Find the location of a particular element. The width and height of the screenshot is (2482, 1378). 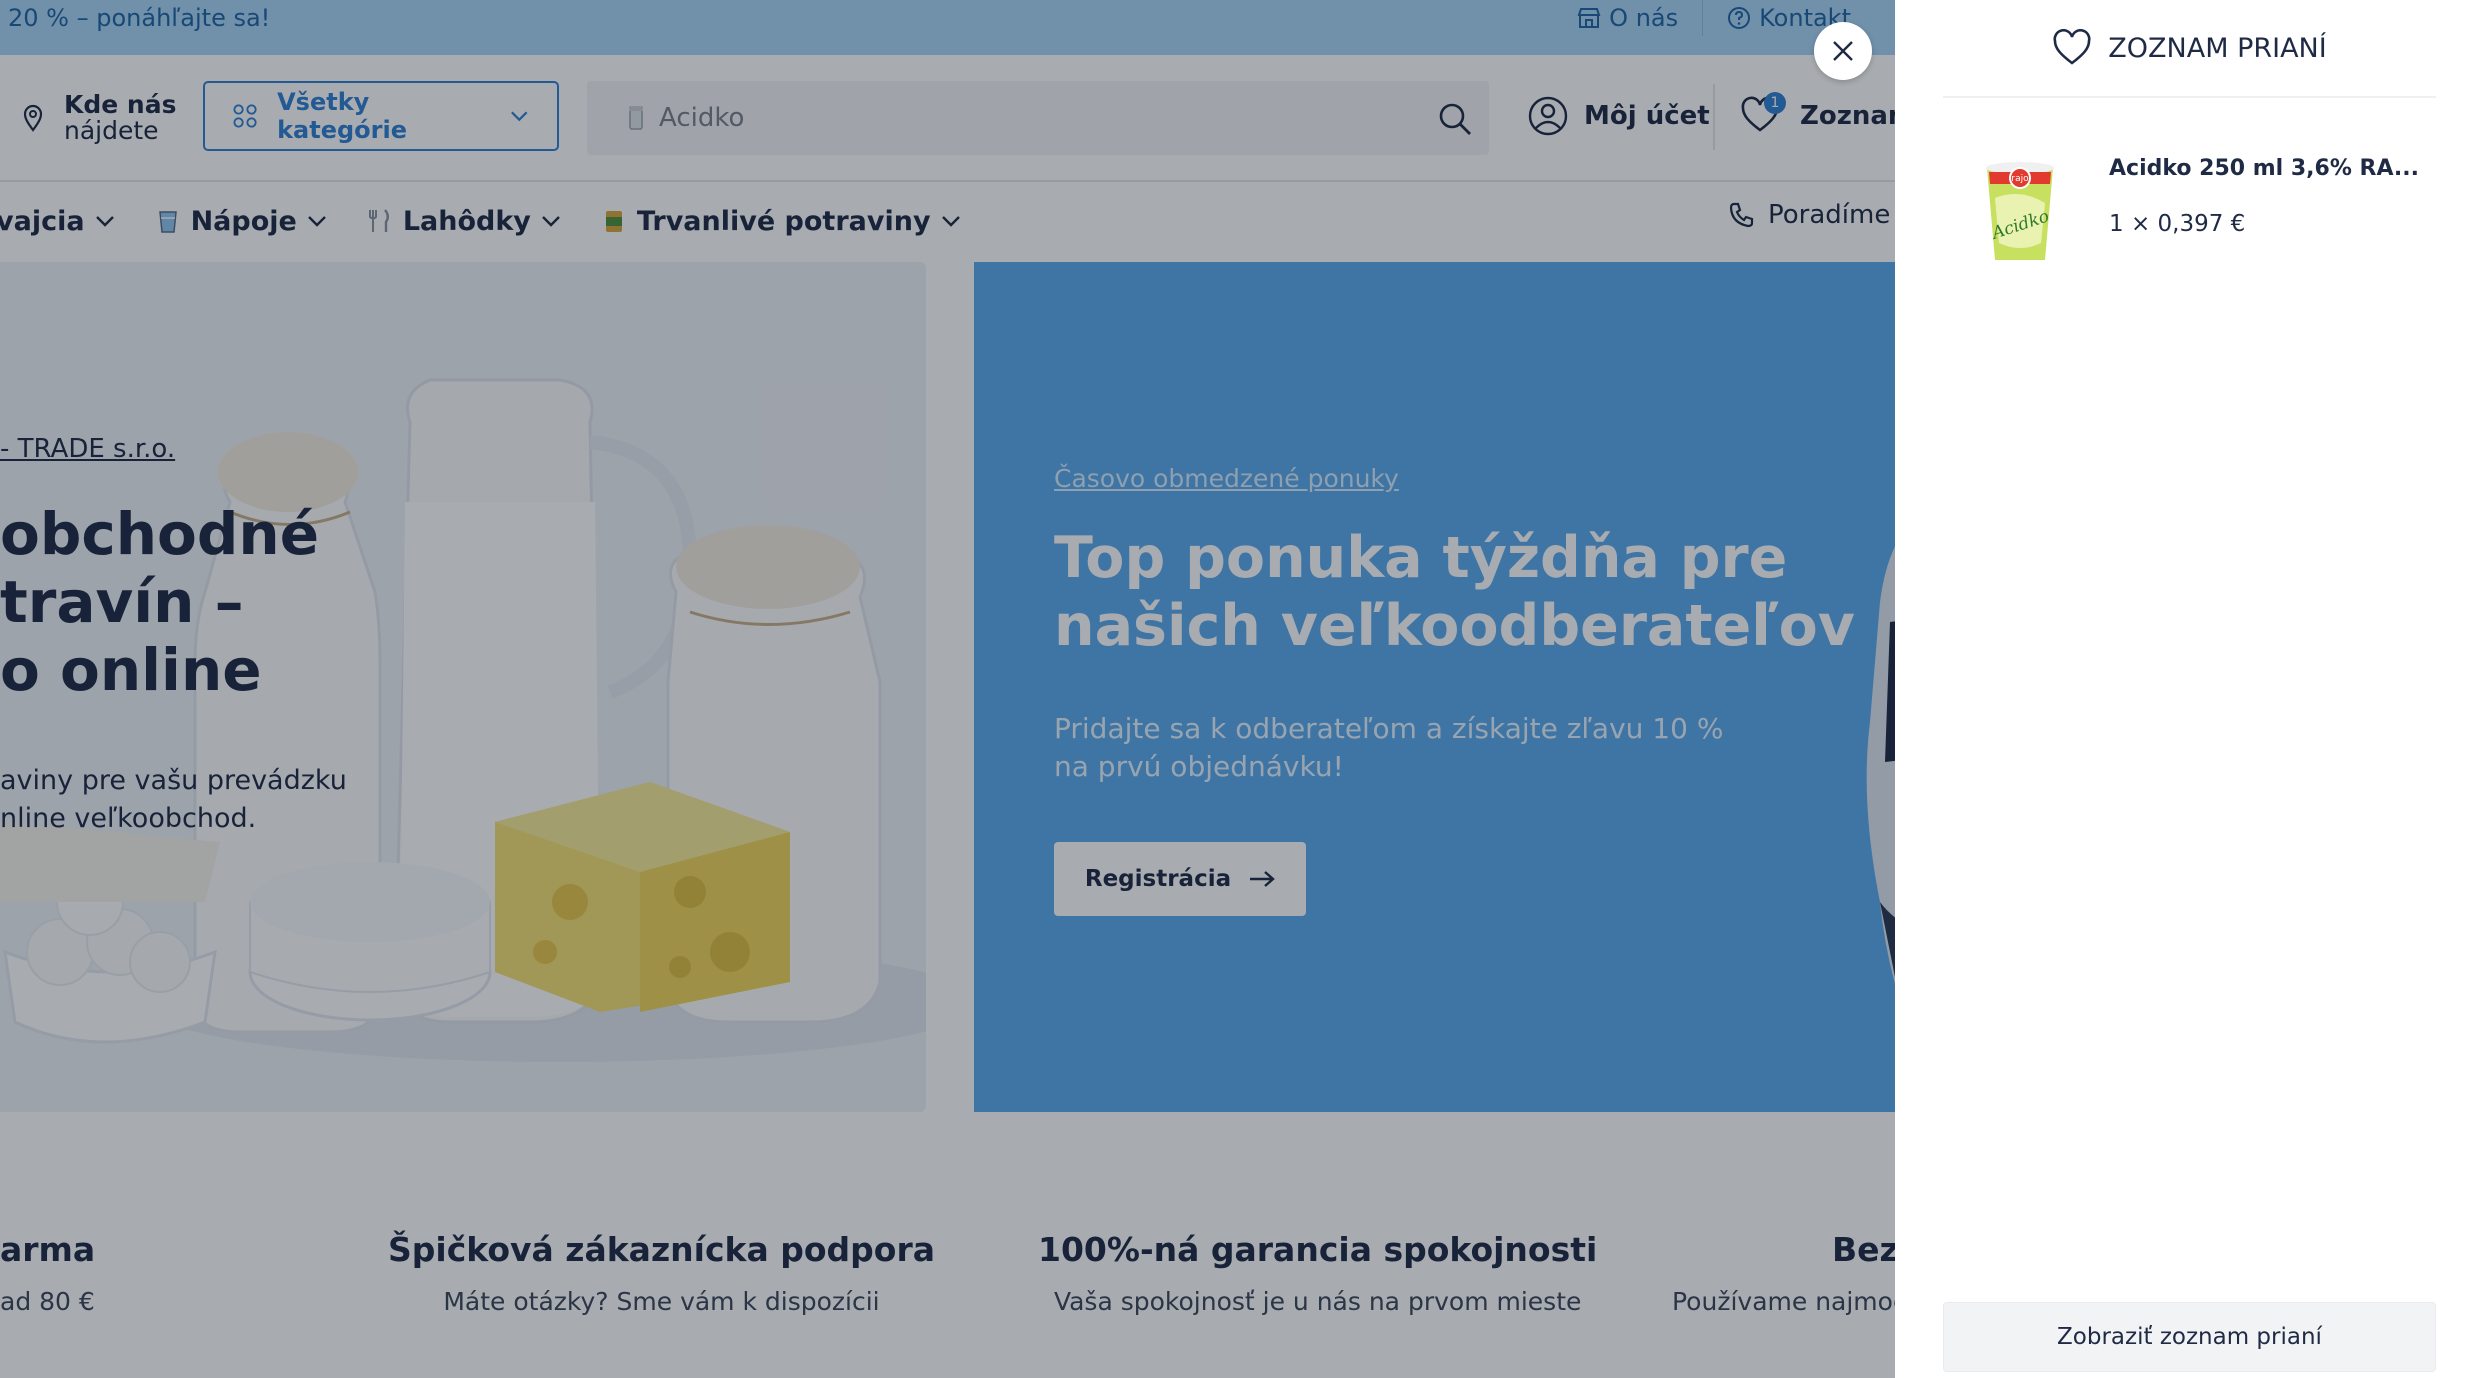

drawer-title: ZOZNAM PRIANÍ is located at coordinates (2217, 48).